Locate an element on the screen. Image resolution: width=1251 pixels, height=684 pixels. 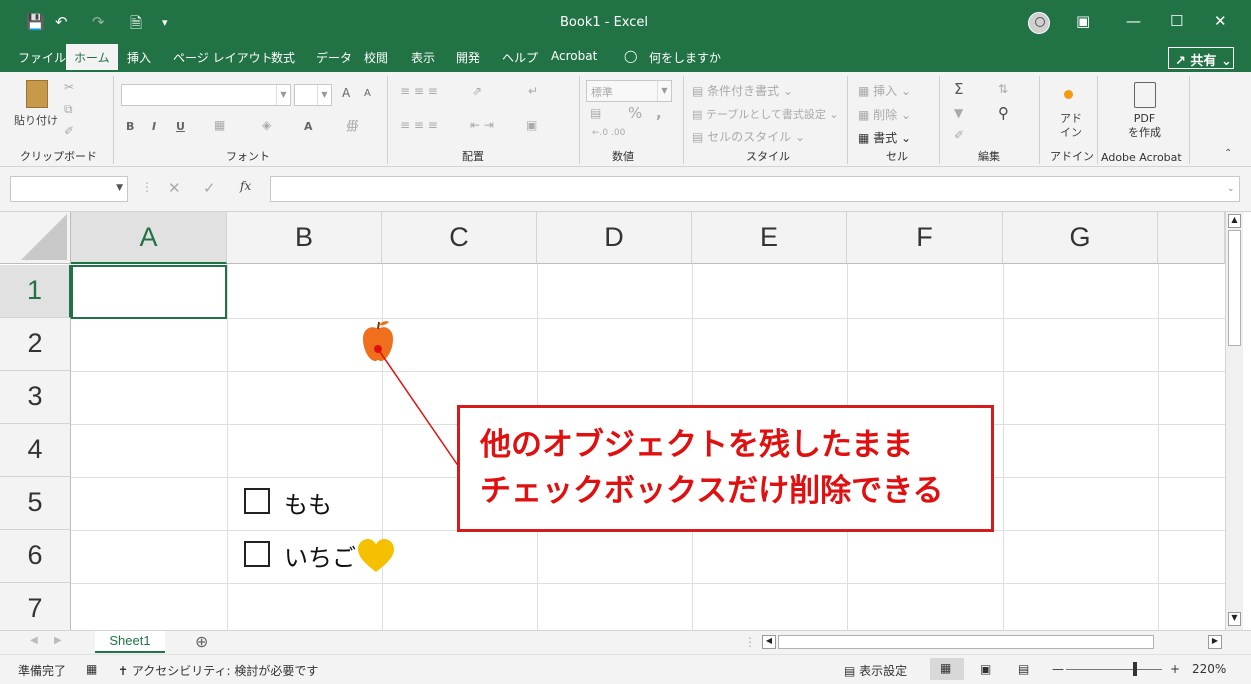
column-header-g: G is located at coordinates (1080, 238).